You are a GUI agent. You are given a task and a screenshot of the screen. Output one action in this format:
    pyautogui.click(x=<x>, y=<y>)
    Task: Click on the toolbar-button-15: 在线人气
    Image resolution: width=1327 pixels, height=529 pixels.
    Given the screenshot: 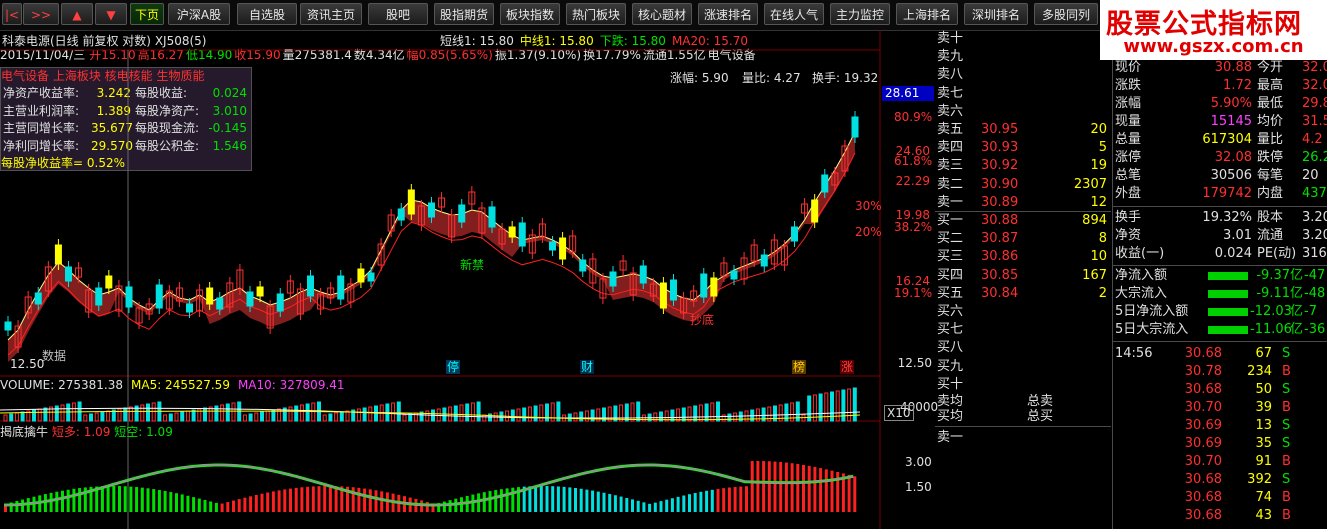 What is the action you would take?
    pyautogui.click(x=794, y=14)
    